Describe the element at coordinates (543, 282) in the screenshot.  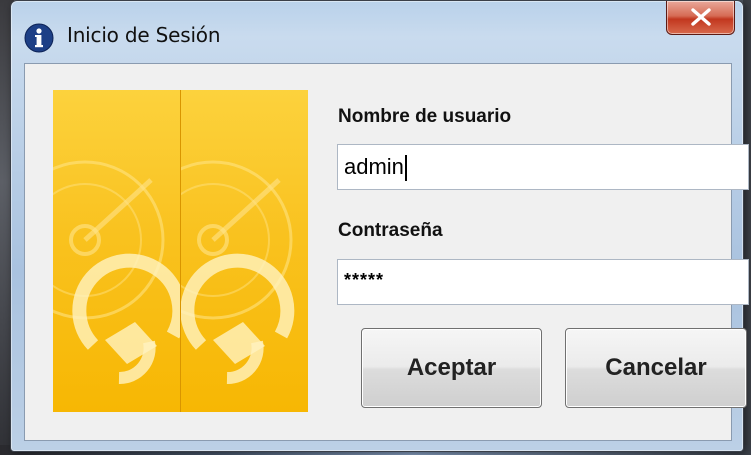
I see `password-input: *****` at that location.